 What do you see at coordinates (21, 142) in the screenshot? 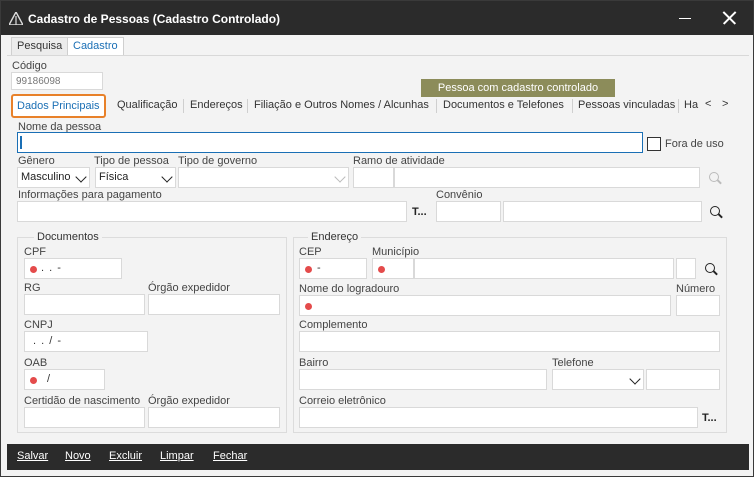
I see `text-caret` at bounding box center [21, 142].